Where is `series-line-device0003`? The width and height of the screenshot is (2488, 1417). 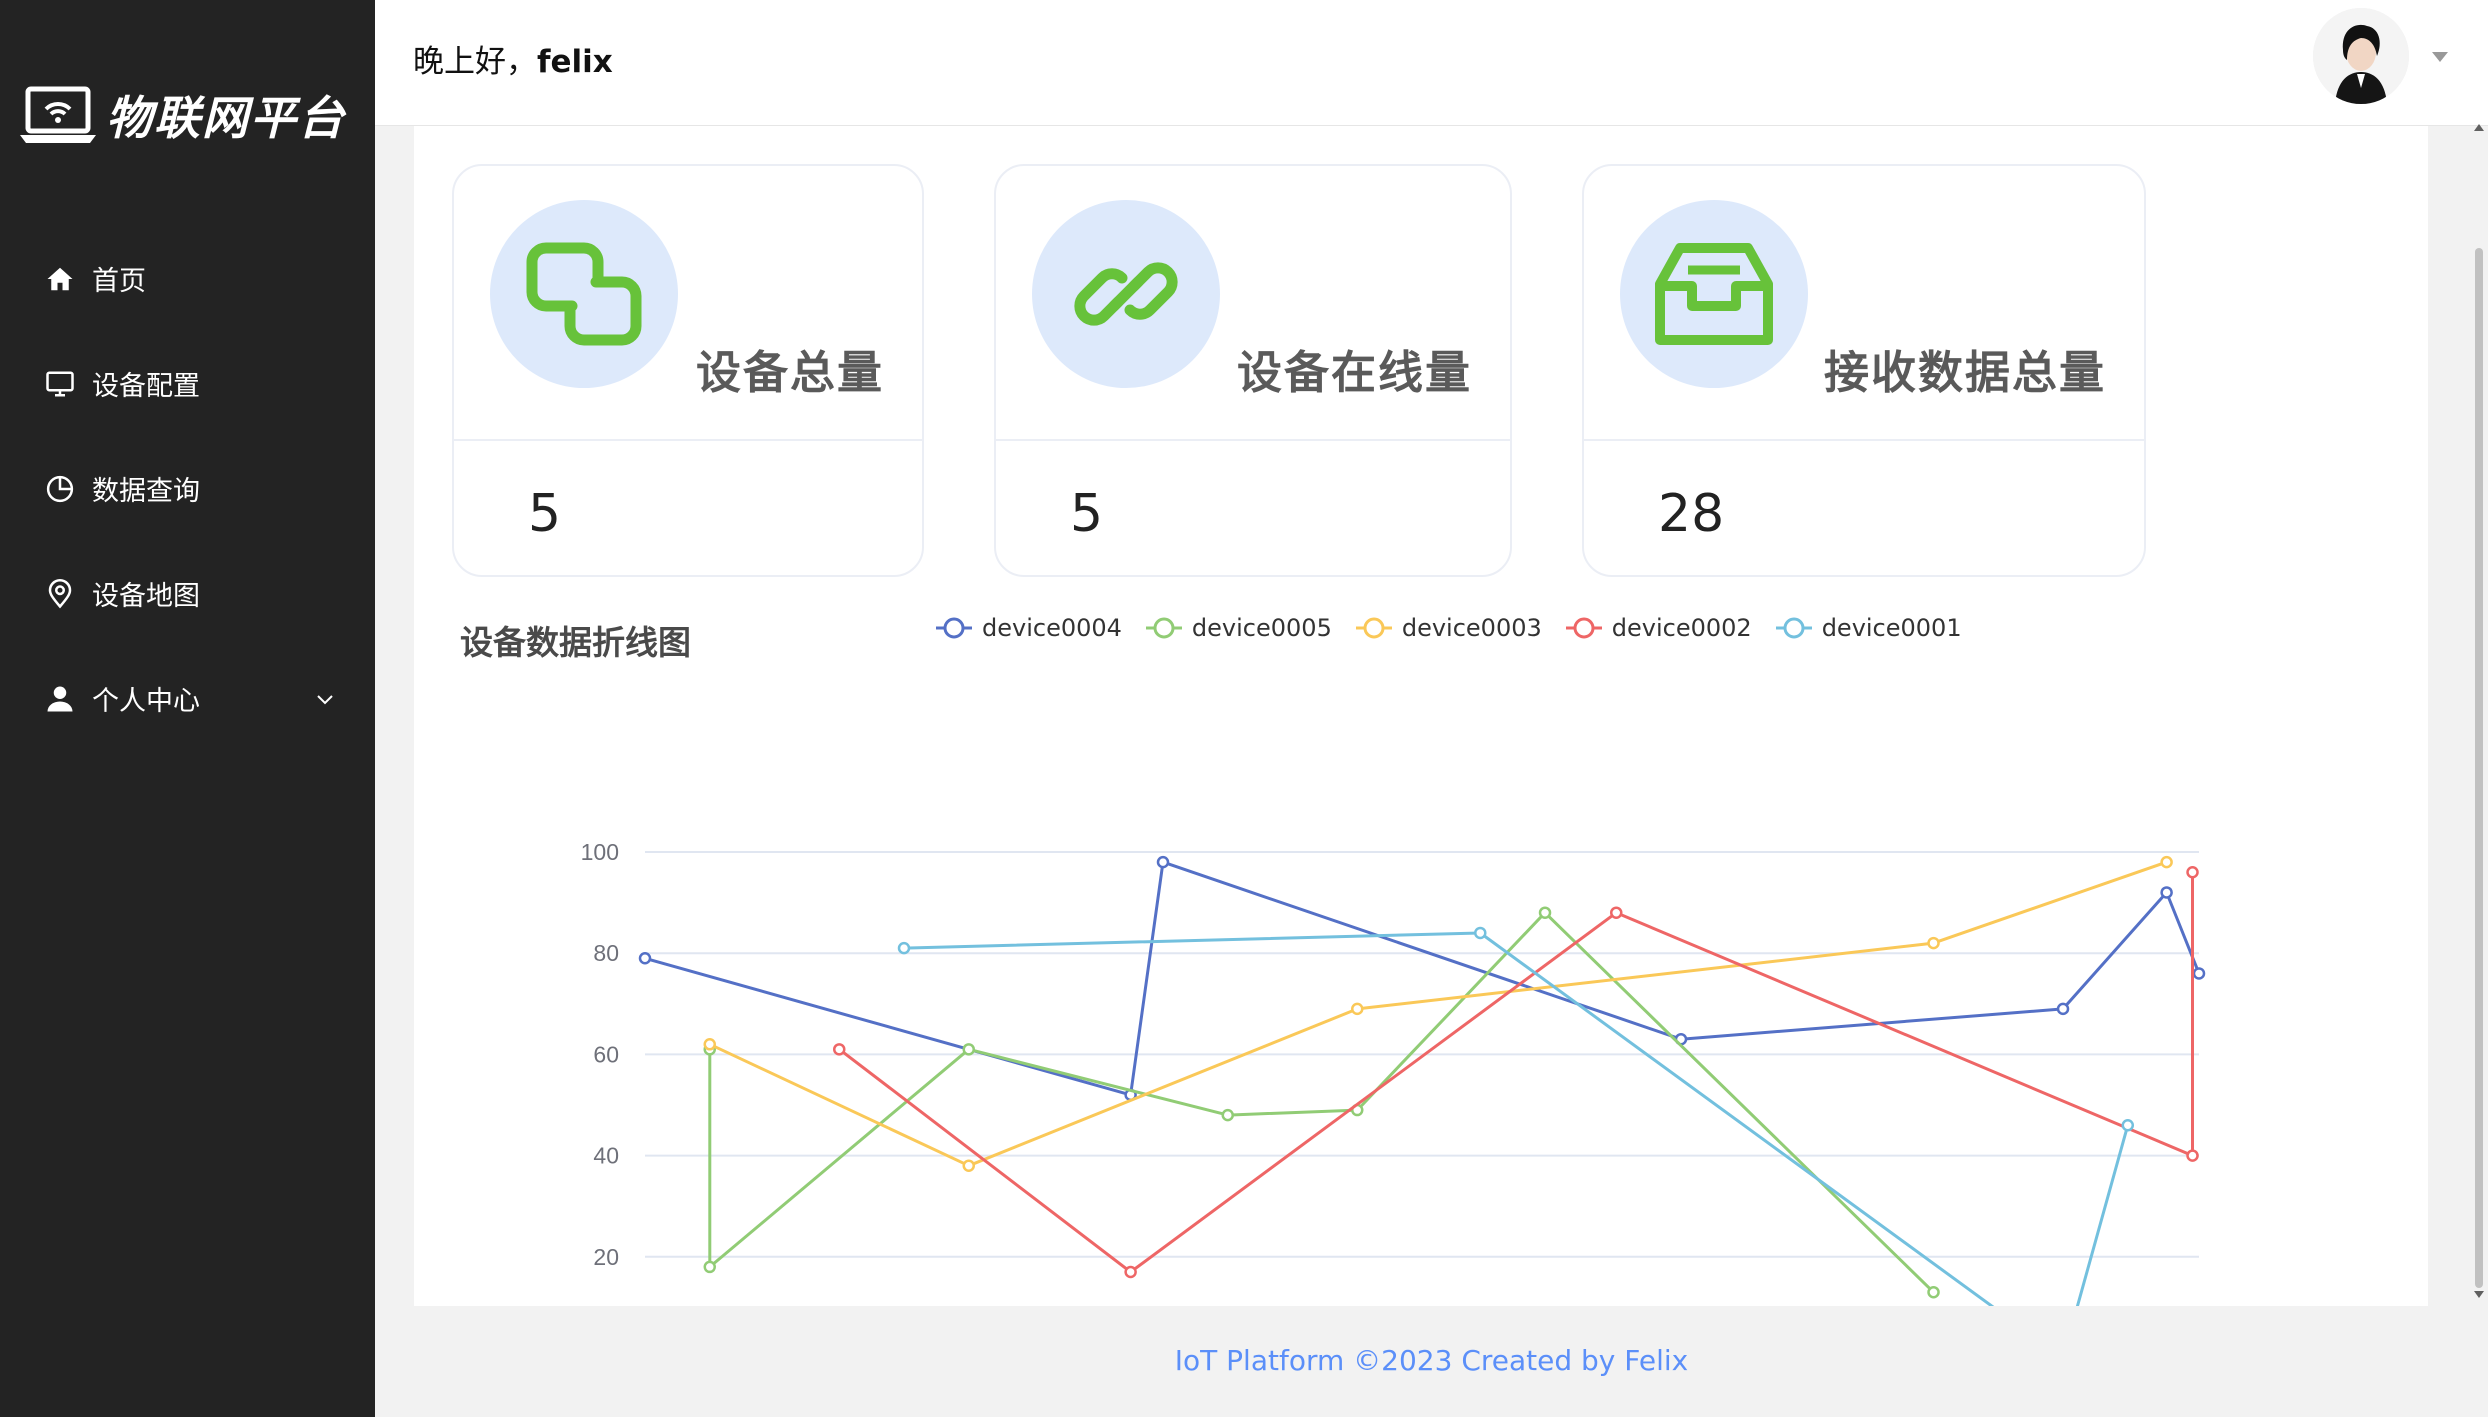 series-line-device0003 is located at coordinates (1438, 1014).